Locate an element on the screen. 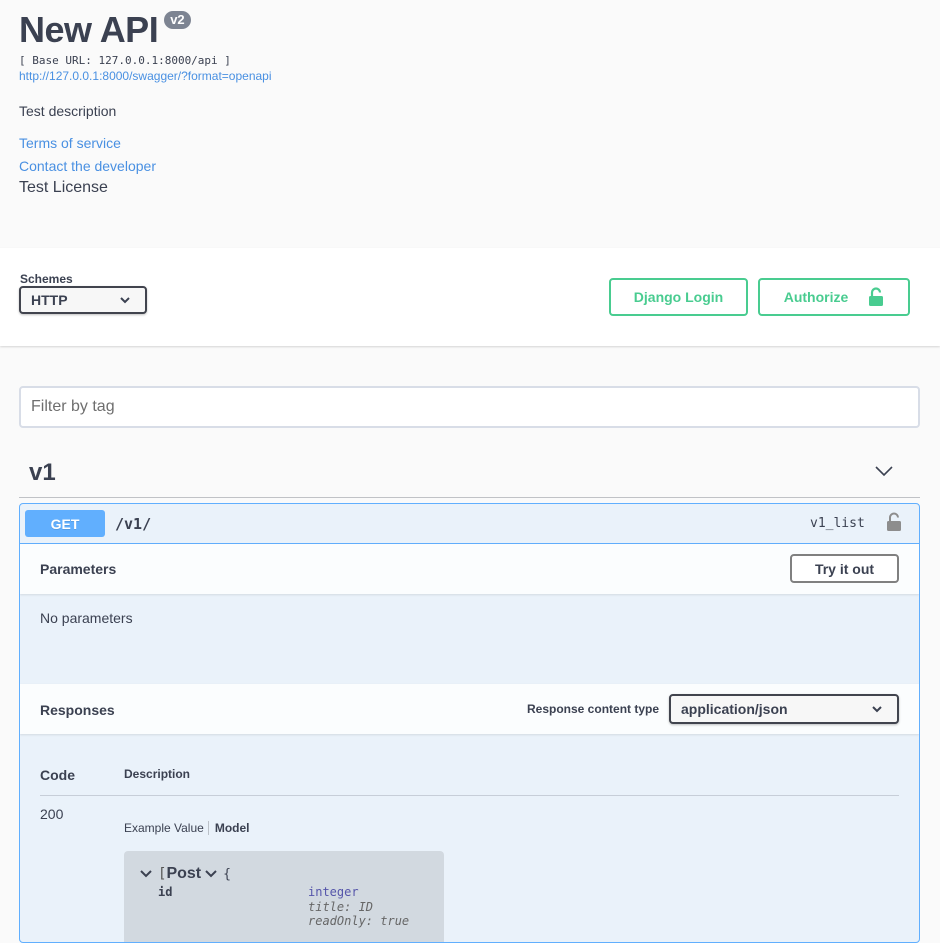 The image size is (940, 943). parameters-heading: Parameters is located at coordinates (78, 569).